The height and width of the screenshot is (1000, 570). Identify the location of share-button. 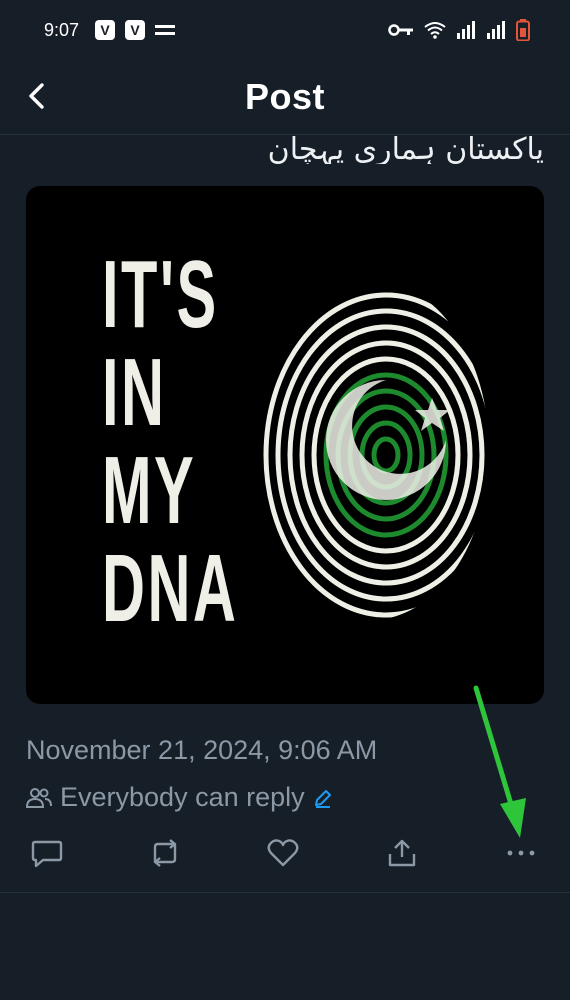
(402, 853).